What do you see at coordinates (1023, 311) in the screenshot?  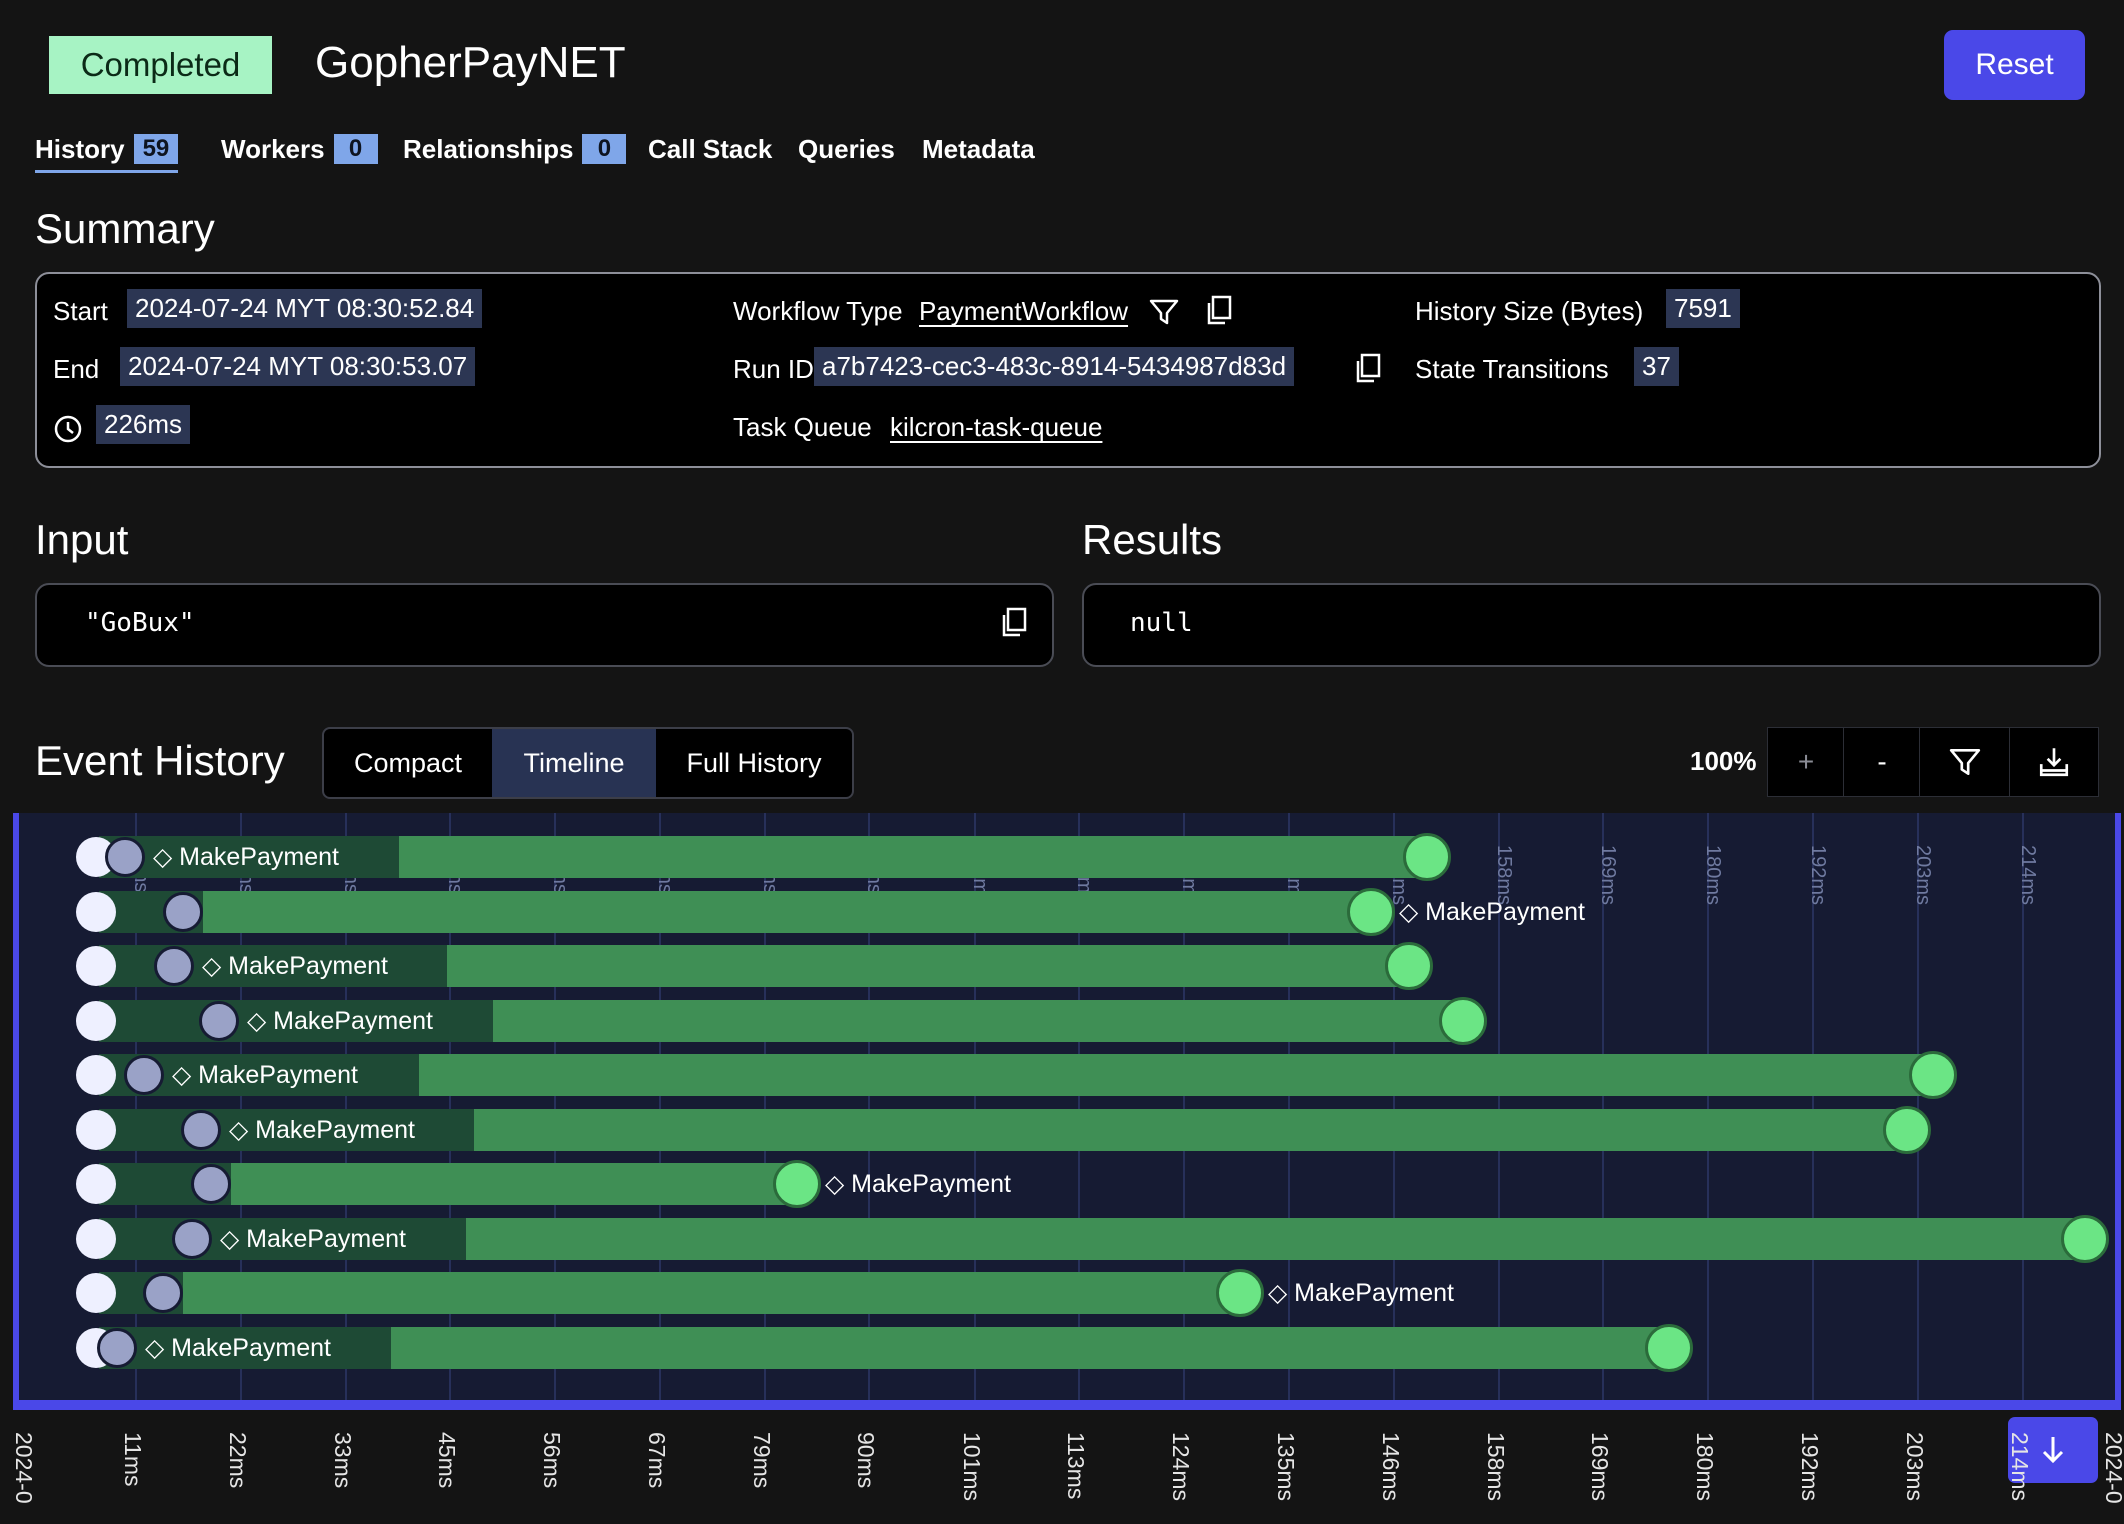 I see `workflow-type-link: PaymentWorkflow` at bounding box center [1023, 311].